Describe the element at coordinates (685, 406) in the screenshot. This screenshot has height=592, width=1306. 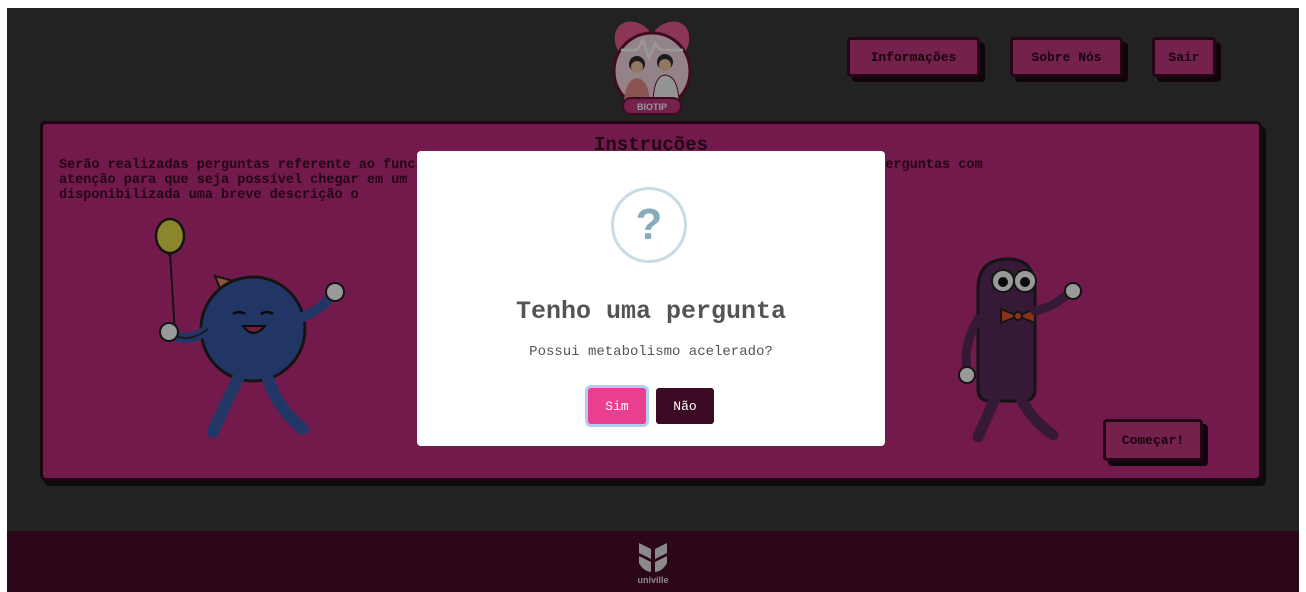
I see `no-button: Não` at that location.